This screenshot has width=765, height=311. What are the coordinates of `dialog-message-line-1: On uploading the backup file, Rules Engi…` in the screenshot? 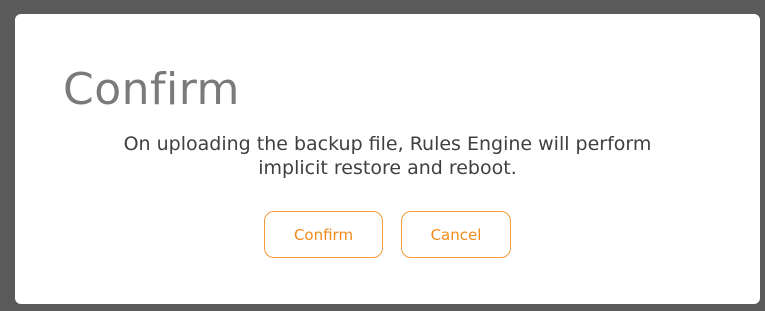 It's located at (387, 144).